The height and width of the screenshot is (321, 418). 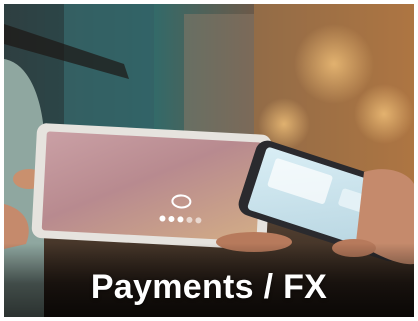 What do you see at coordinates (209, 287) in the screenshot?
I see `card-title: Payments / FX` at bounding box center [209, 287].